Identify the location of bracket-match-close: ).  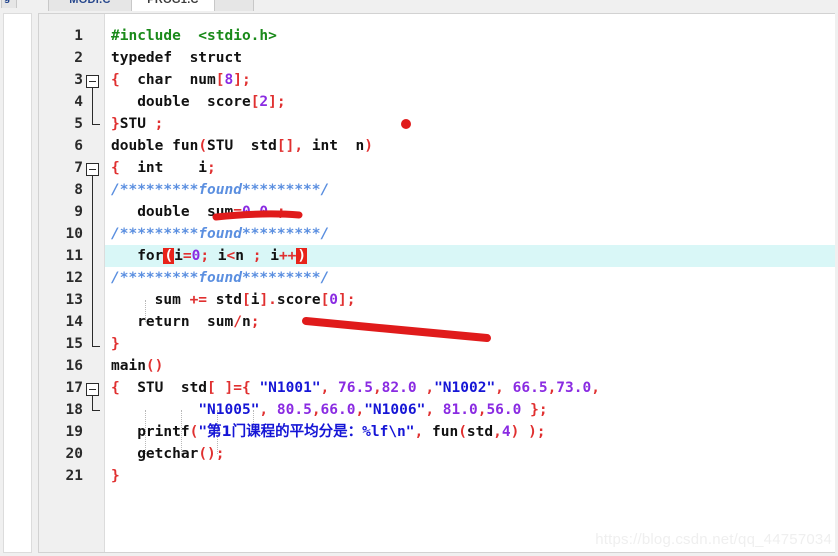
(302, 256).